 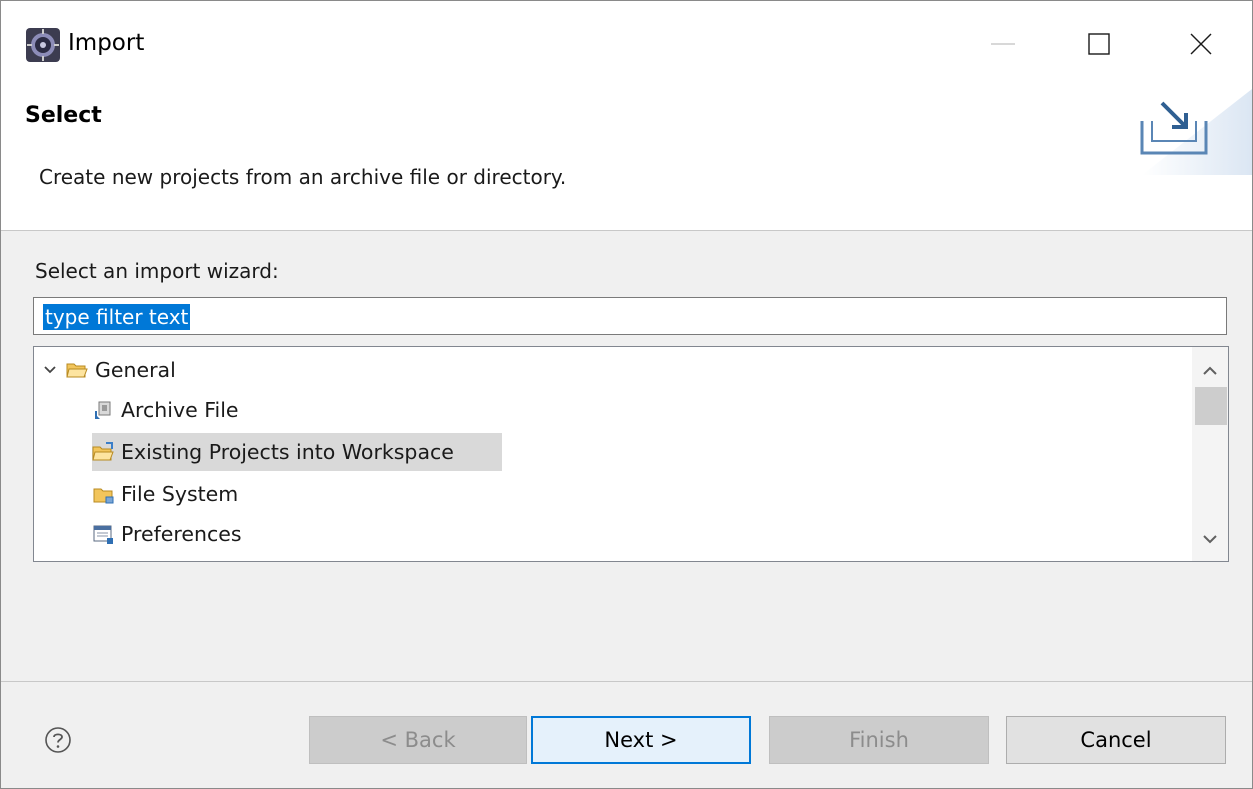 I want to click on footer-divider, so click(x=626, y=681).